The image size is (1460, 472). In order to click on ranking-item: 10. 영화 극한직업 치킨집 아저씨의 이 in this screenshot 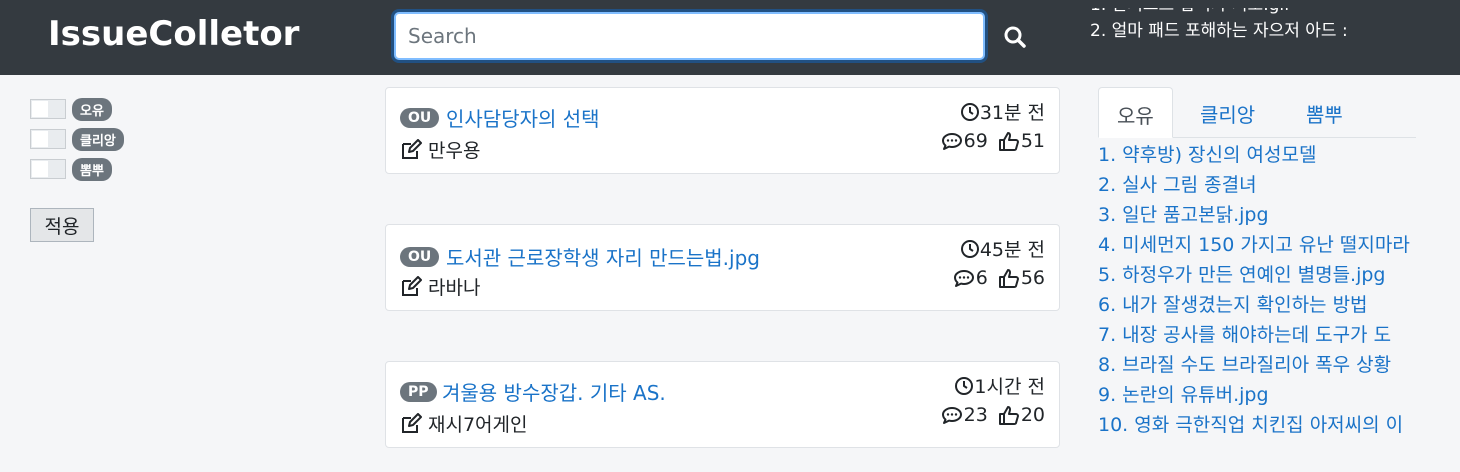, I will do `click(1257, 425)`.